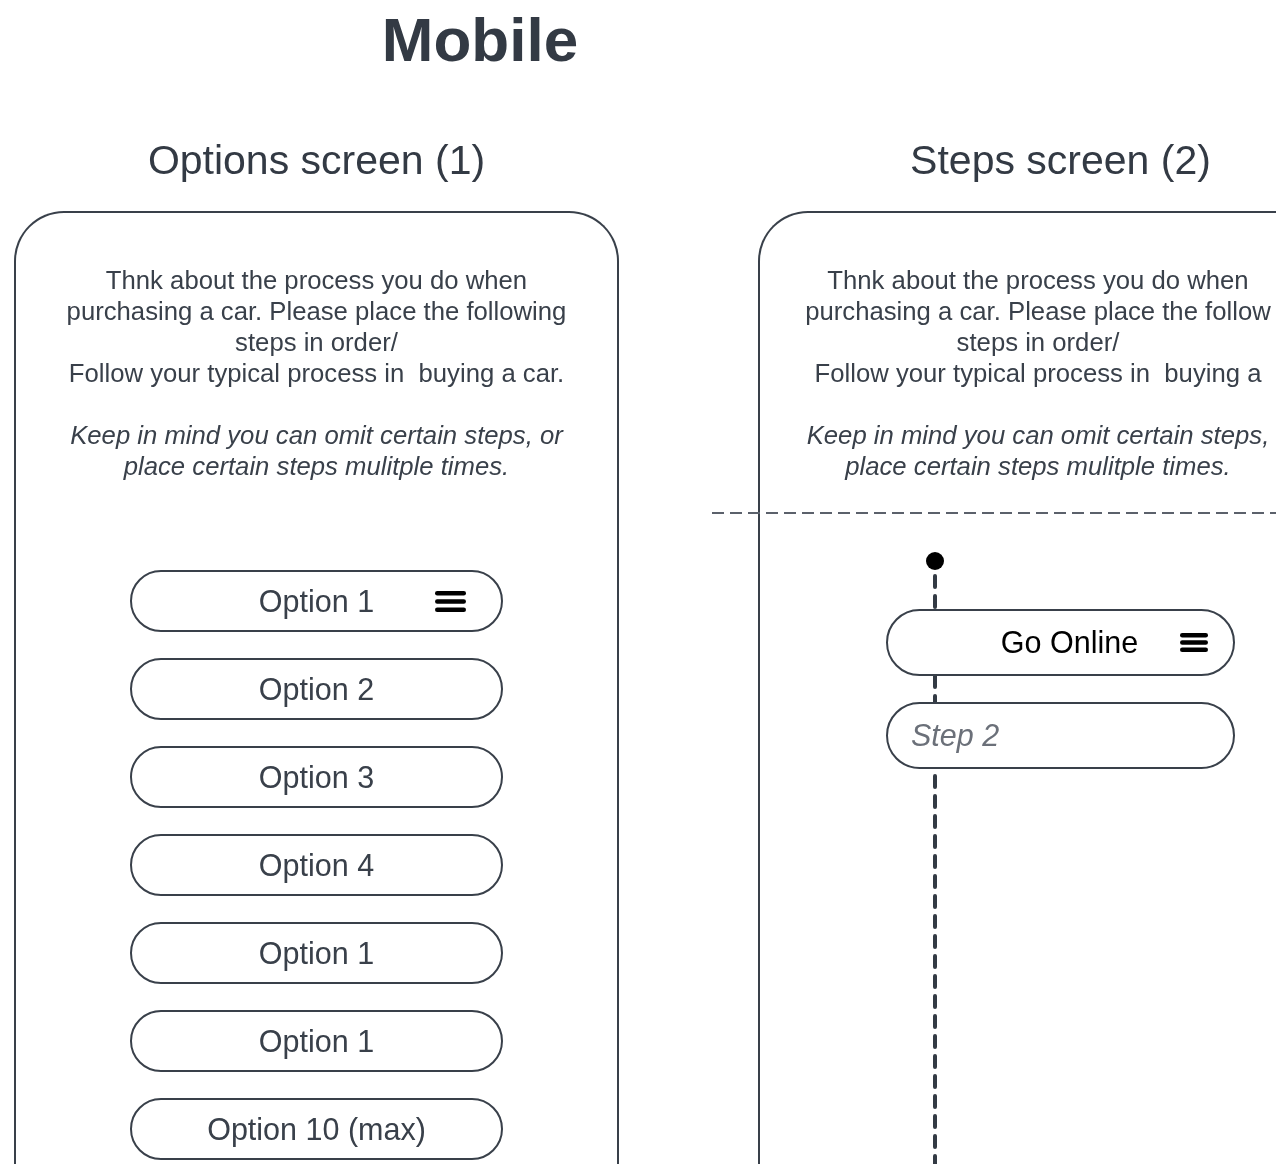 This screenshot has height=1164, width=1276. Describe the element at coordinates (316, 327) in the screenshot. I see `instruction-text: Thnk about the process you do when purchasing a car. Please place the following steps in order/ Follow your typical process in buying a car.` at that location.